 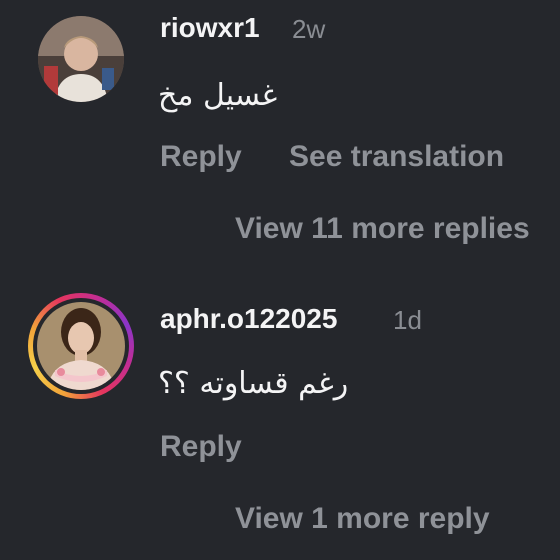 What do you see at coordinates (248, 319) in the screenshot?
I see `username: aphr.o122025` at bounding box center [248, 319].